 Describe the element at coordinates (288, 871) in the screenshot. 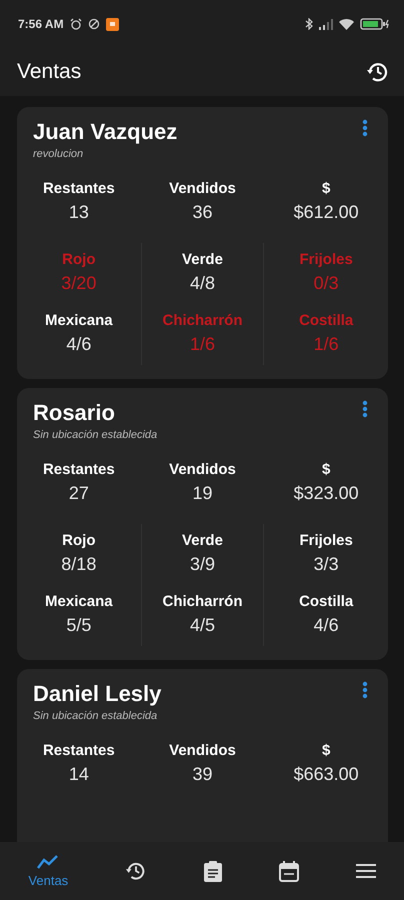

I see `calendar-icon` at that location.